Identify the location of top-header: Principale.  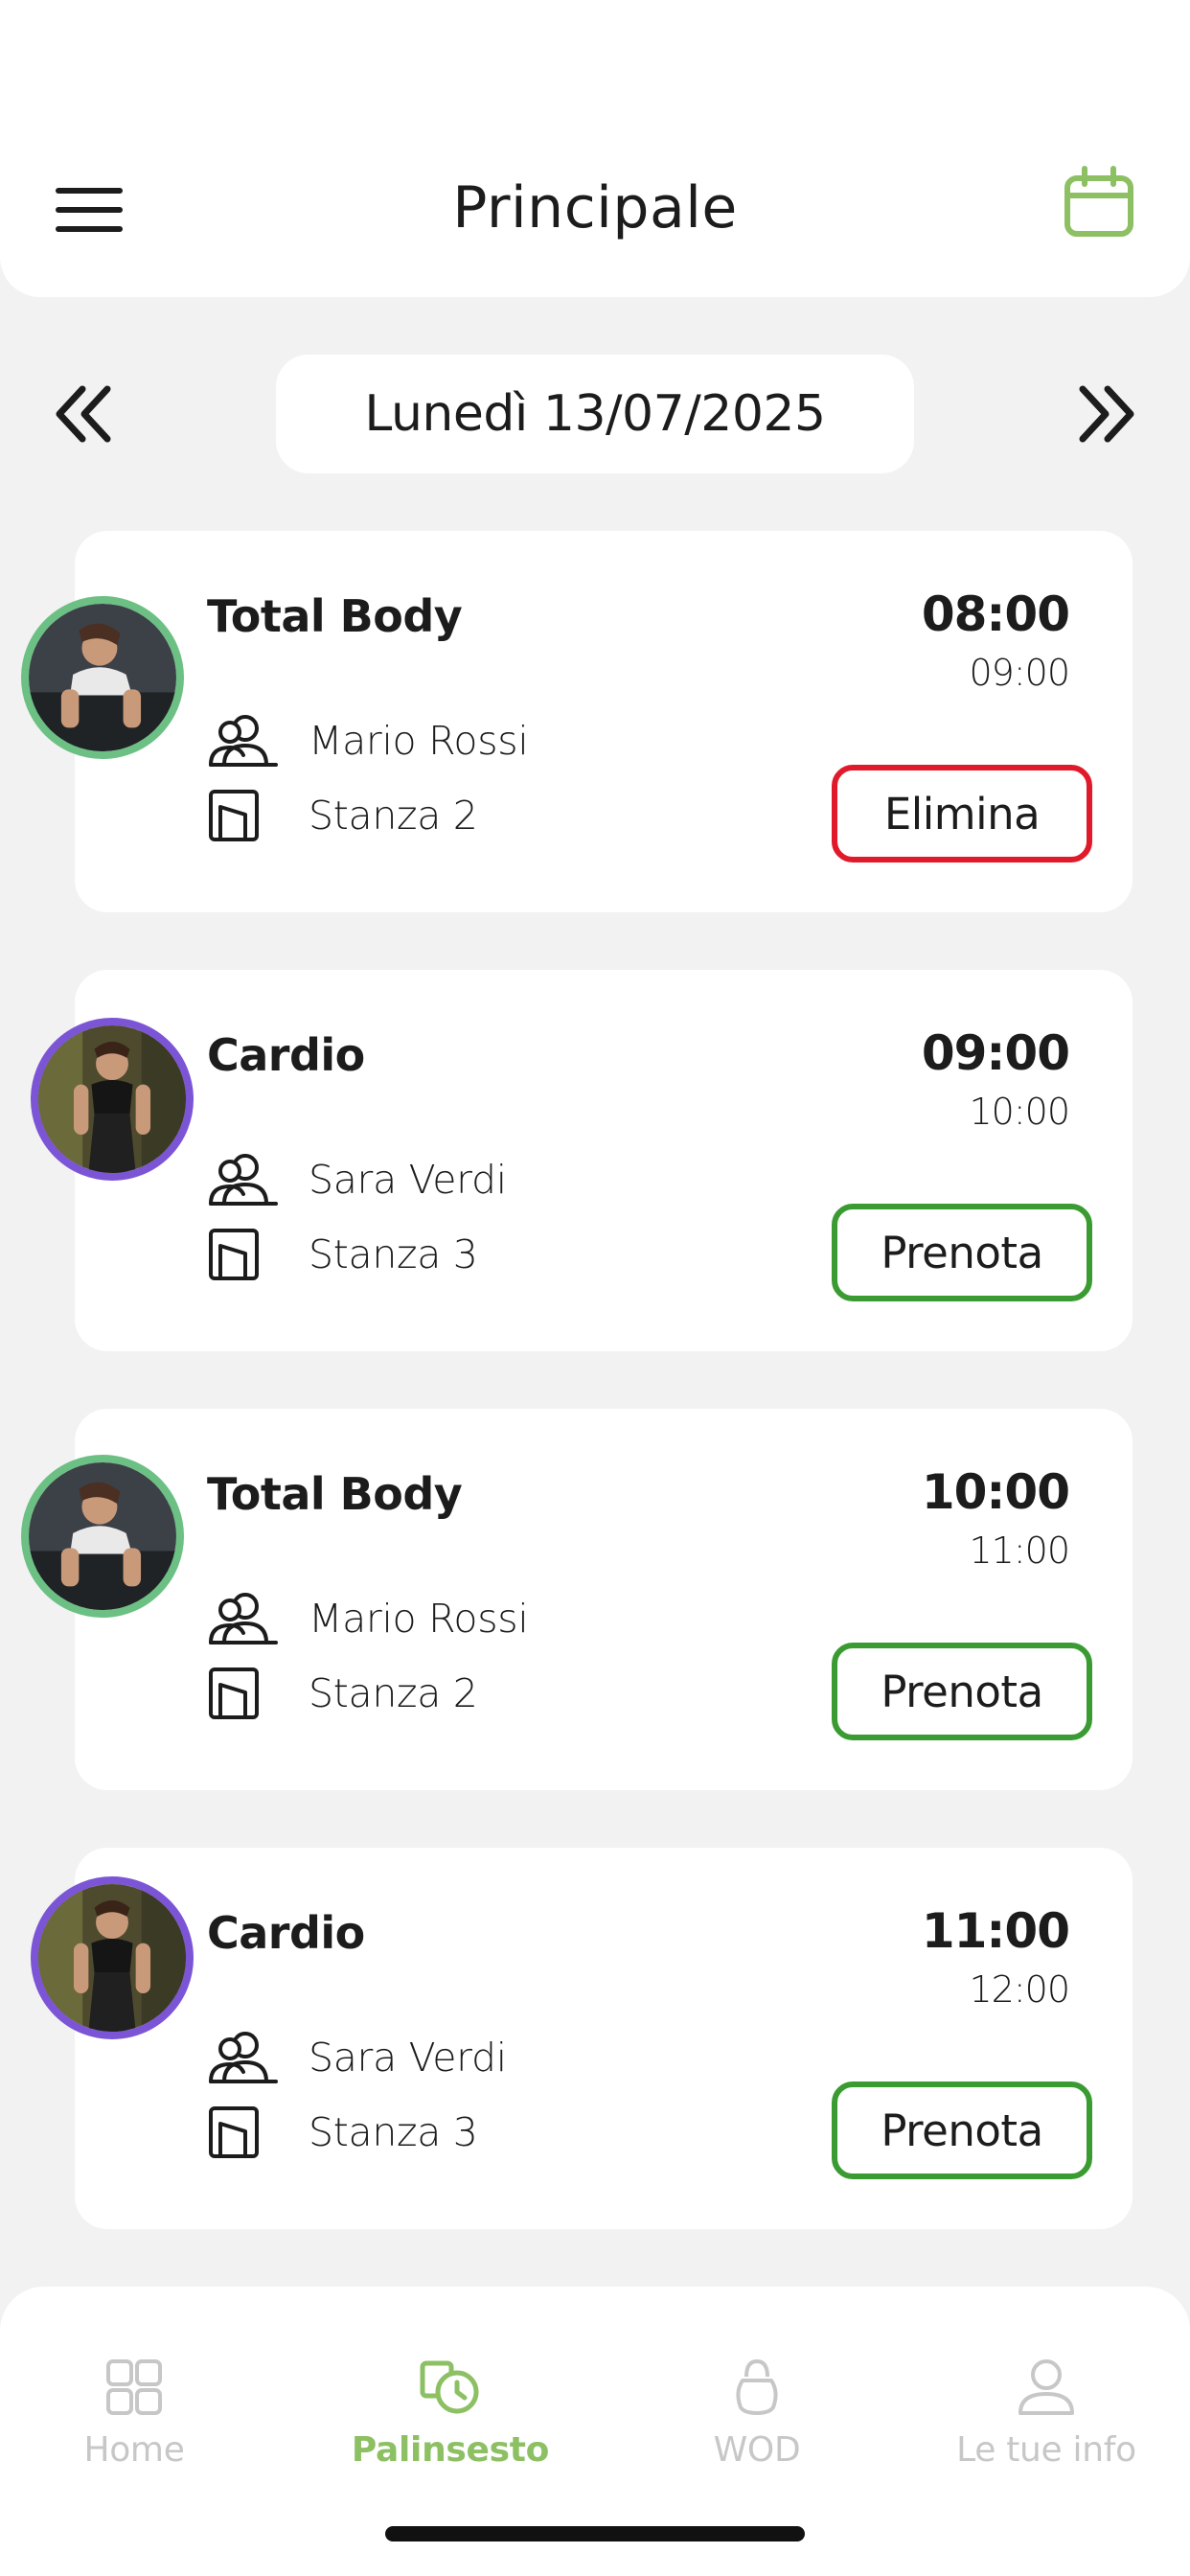
(595, 148).